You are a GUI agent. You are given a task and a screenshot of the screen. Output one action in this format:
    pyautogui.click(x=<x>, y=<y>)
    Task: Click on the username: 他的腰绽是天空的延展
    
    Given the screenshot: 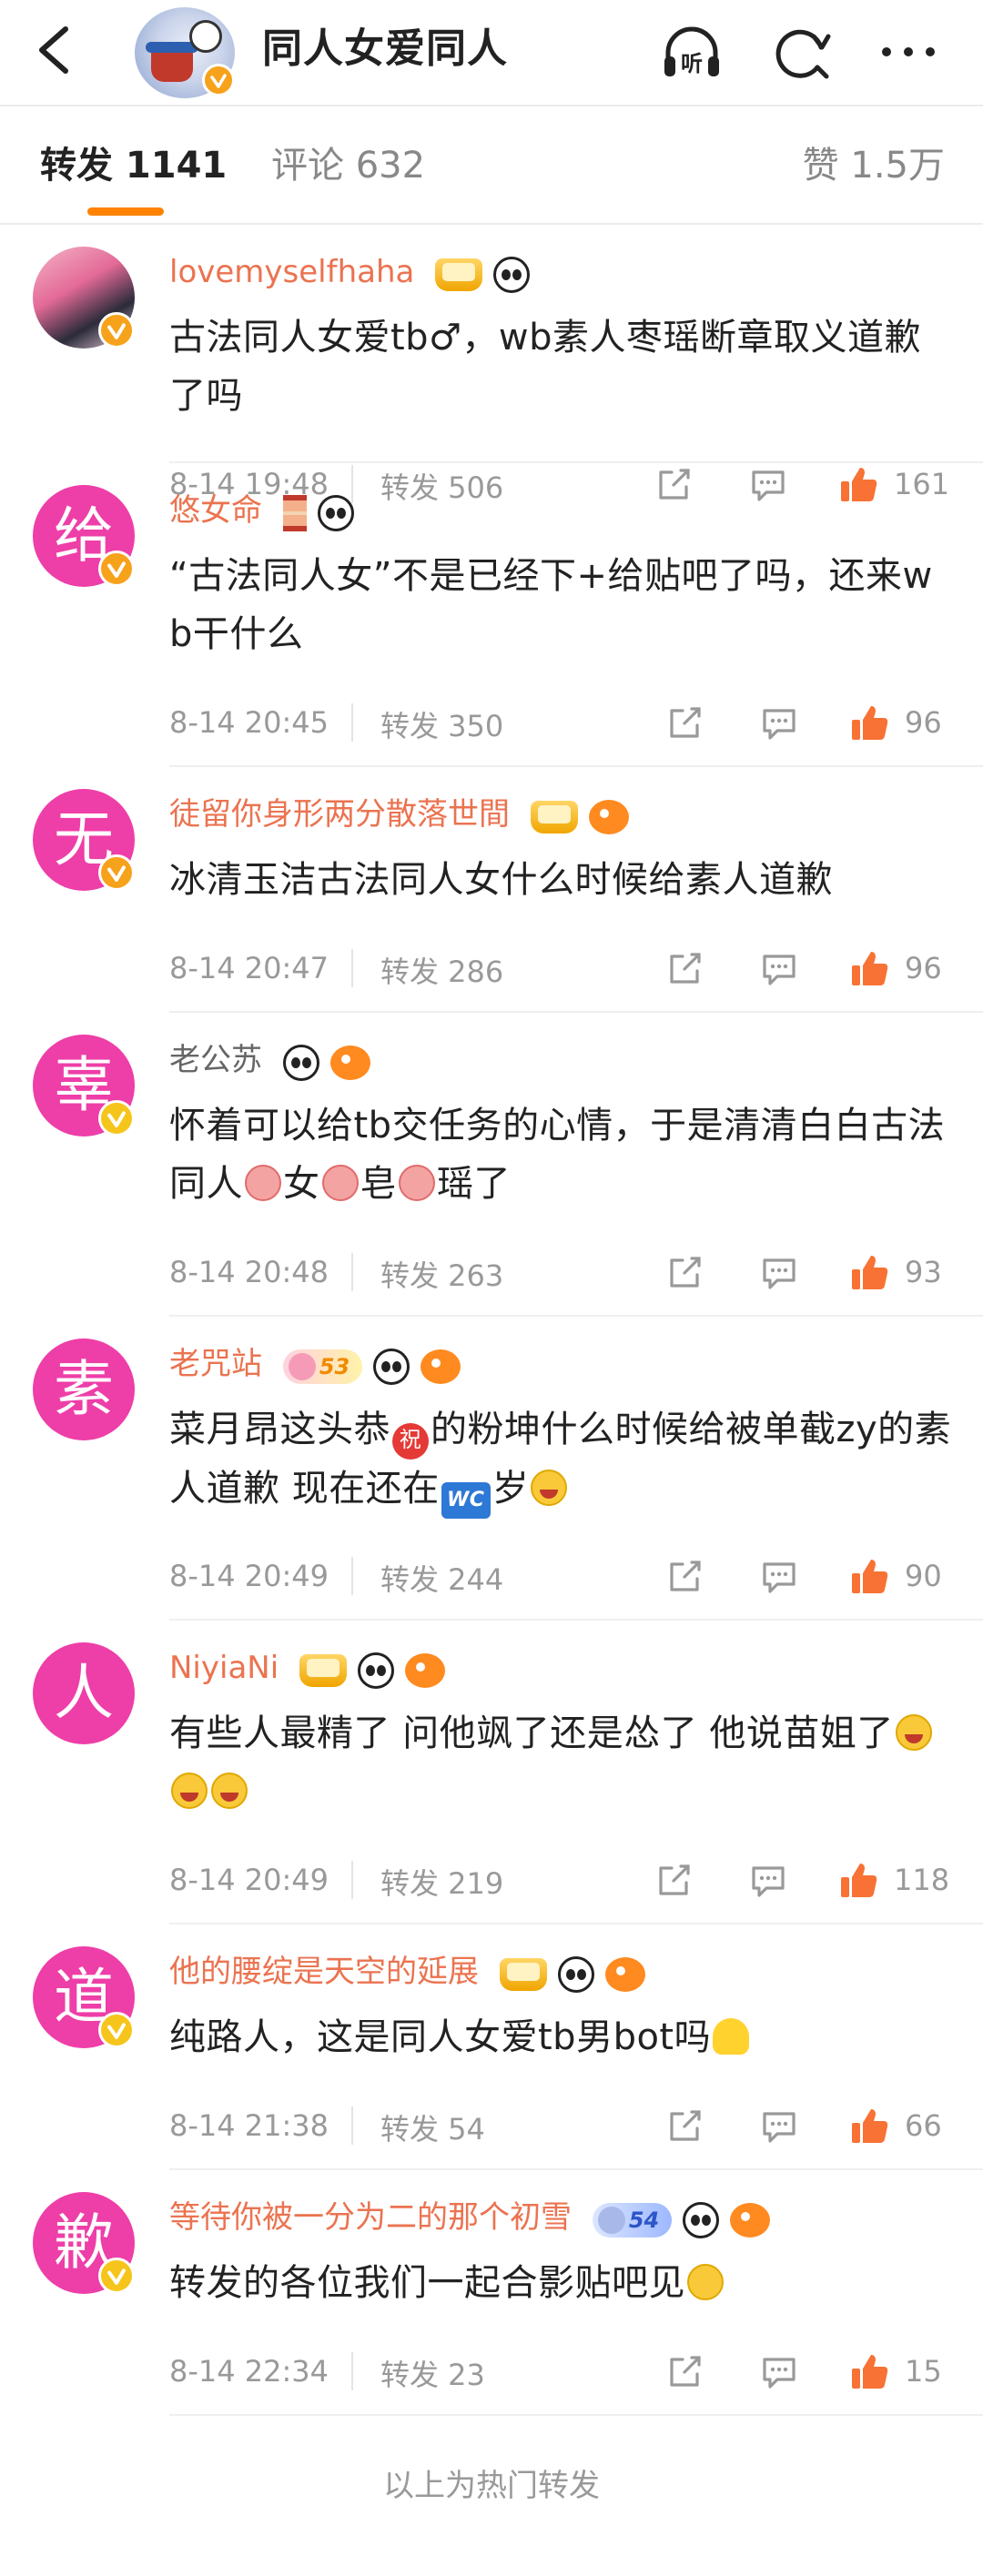 What is the action you would take?
    pyautogui.click(x=412, y=1973)
    